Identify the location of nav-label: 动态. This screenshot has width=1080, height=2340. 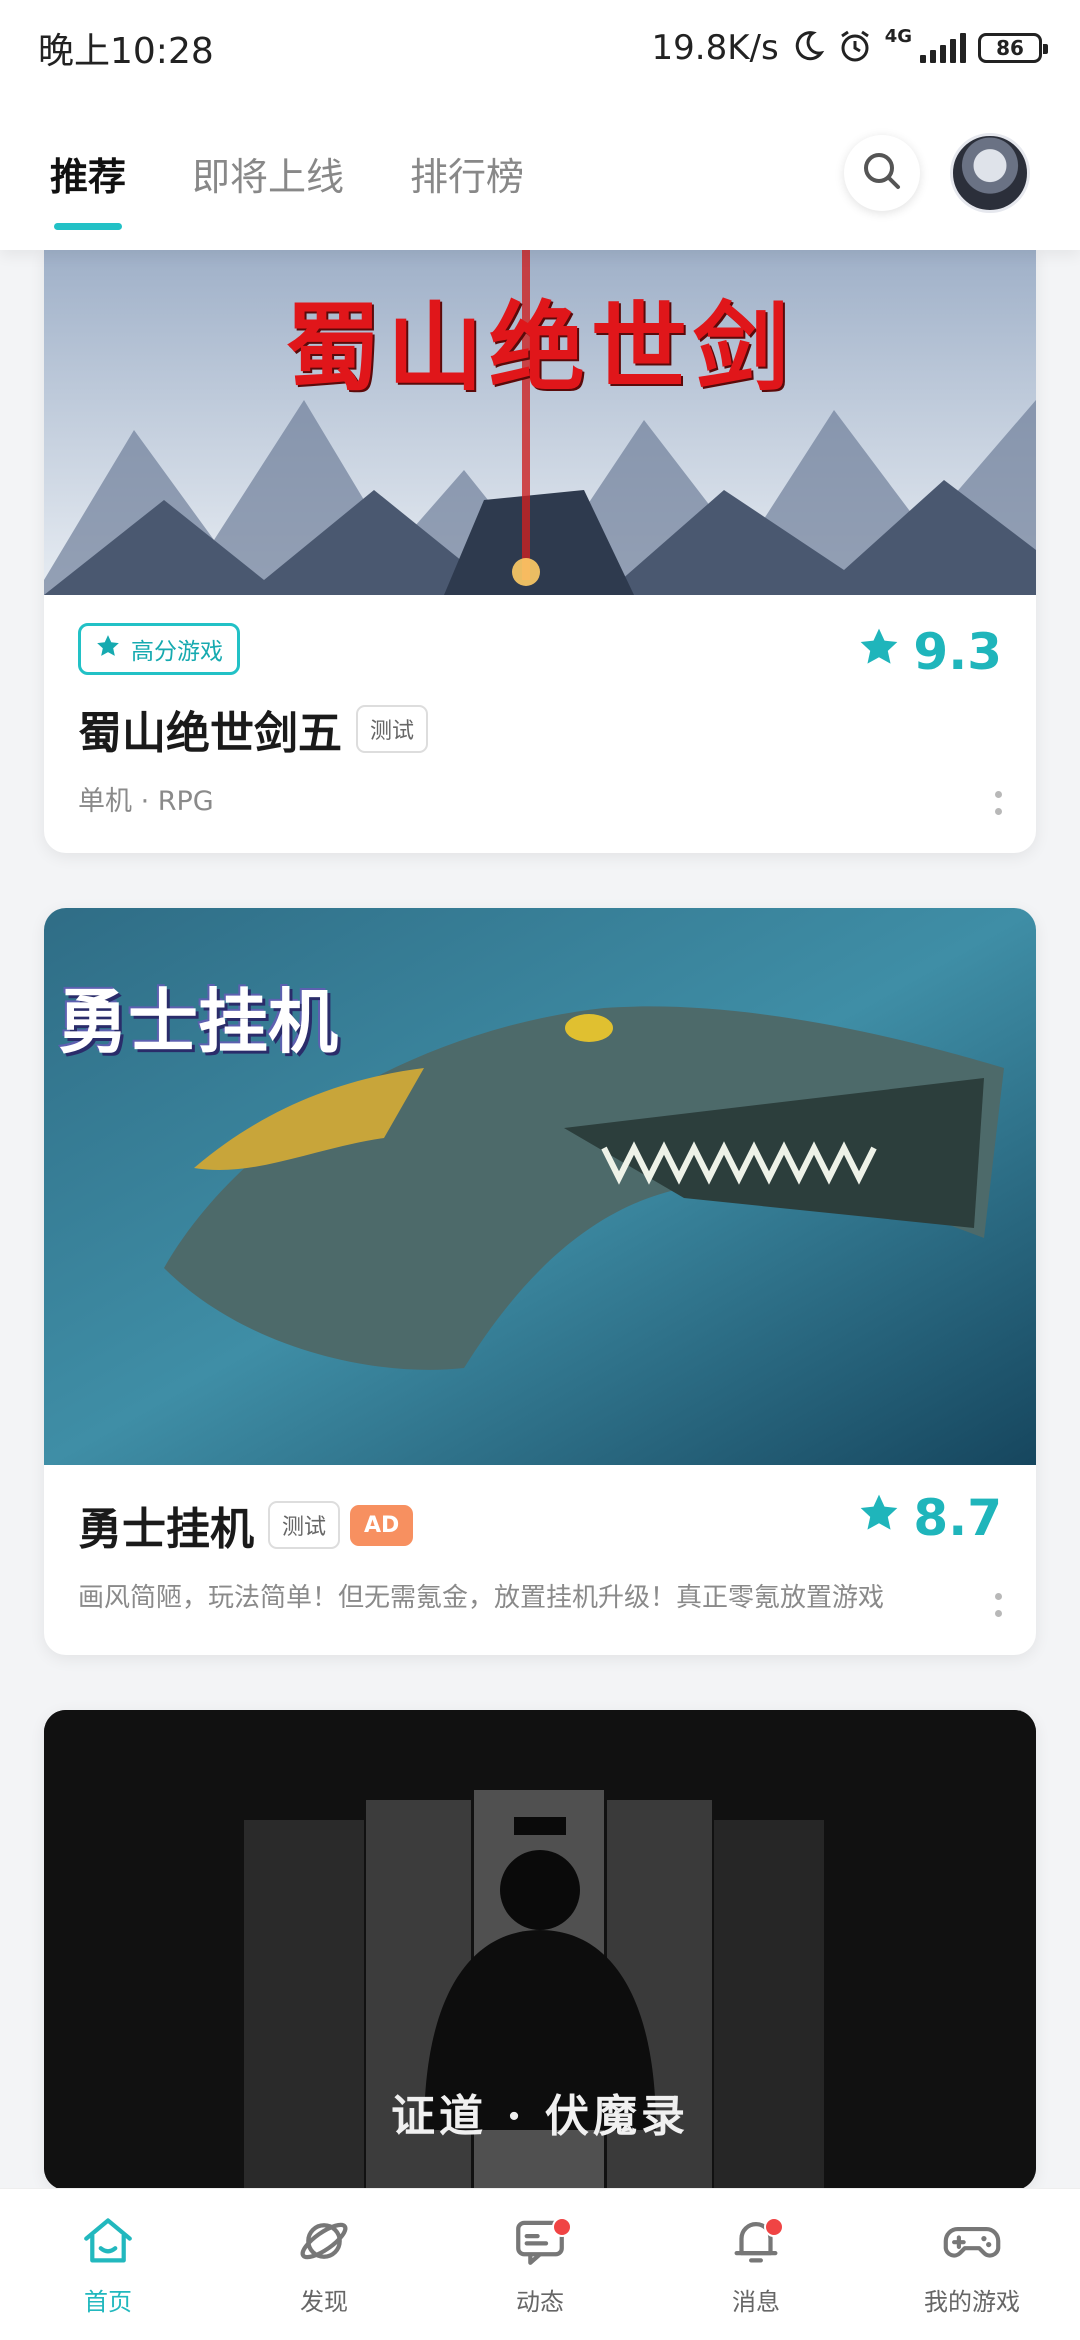
(540, 2302).